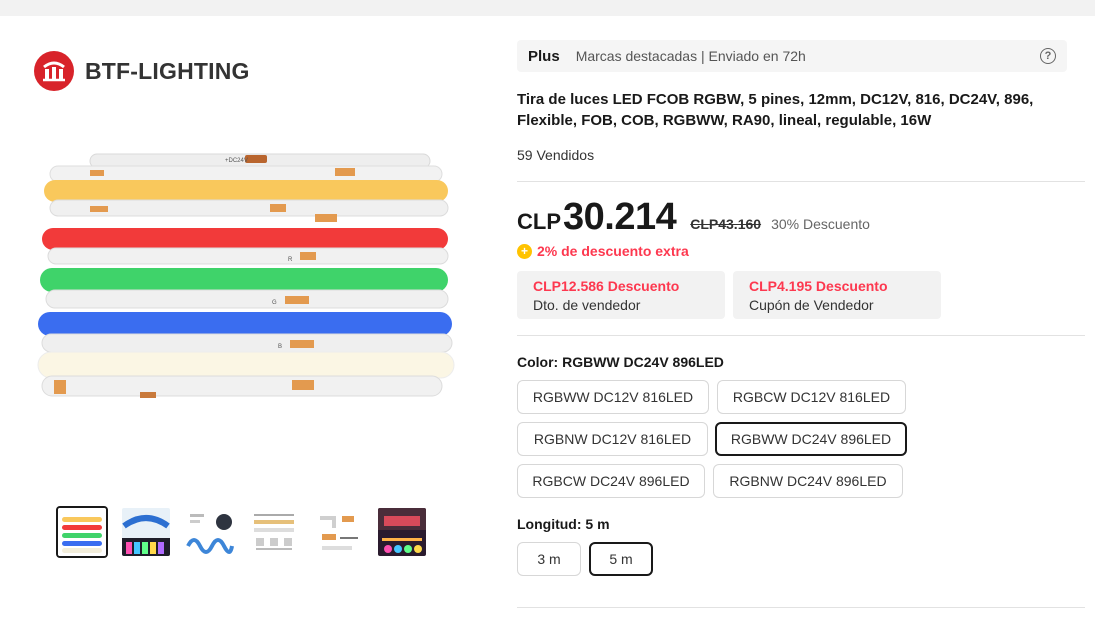 The height and width of the screenshot is (627, 1095). What do you see at coordinates (612, 439) in the screenshot?
I see `color-option: RGBNW DC12V 816LED` at bounding box center [612, 439].